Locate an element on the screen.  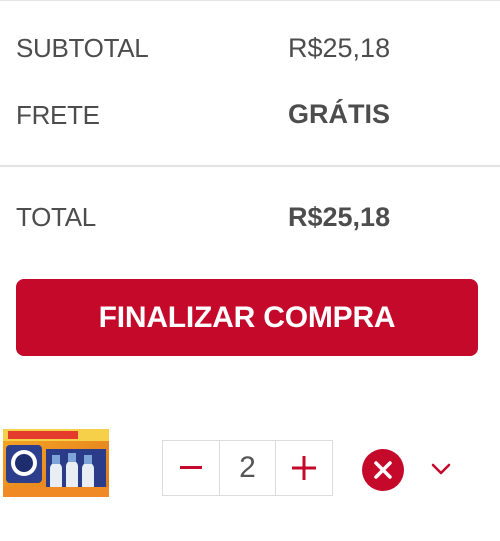
chevron-down-icon is located at coordinates (441, 469).